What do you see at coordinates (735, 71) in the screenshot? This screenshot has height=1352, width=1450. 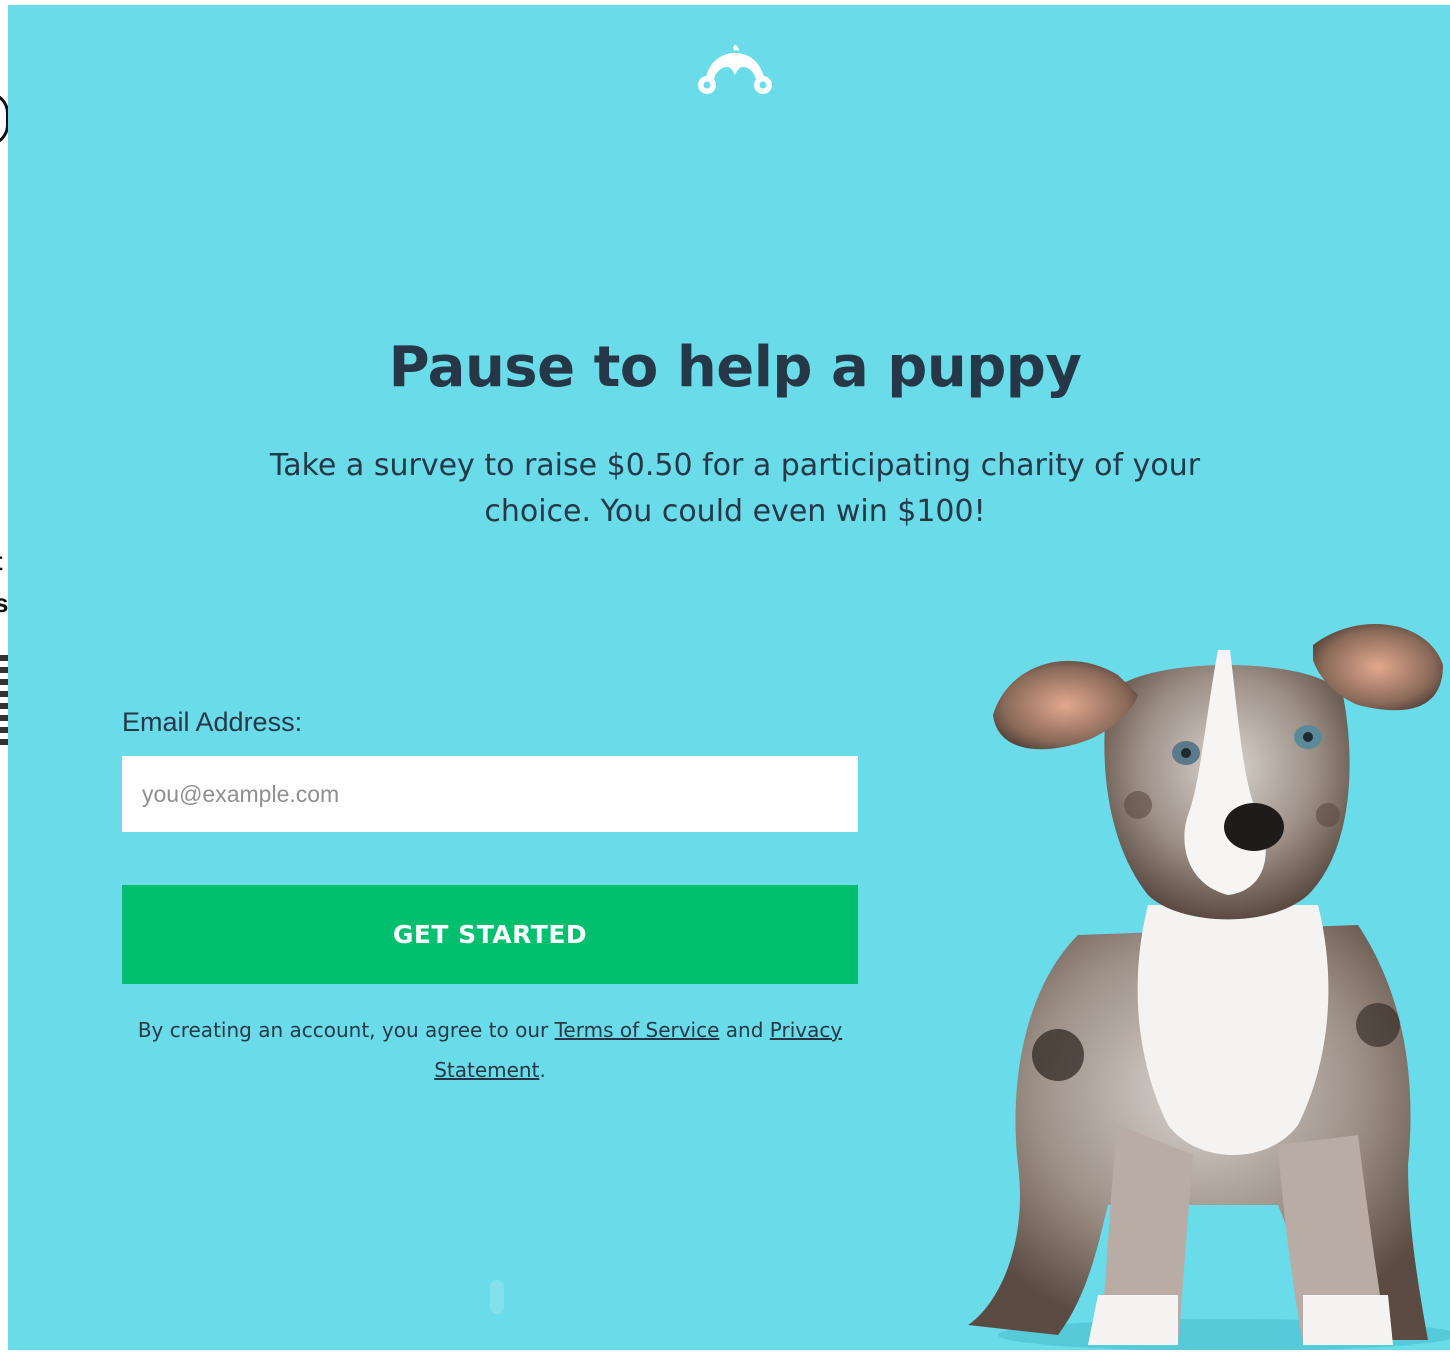 I see `surveymonkey-logo-icon` at bounding box center [735, 71].